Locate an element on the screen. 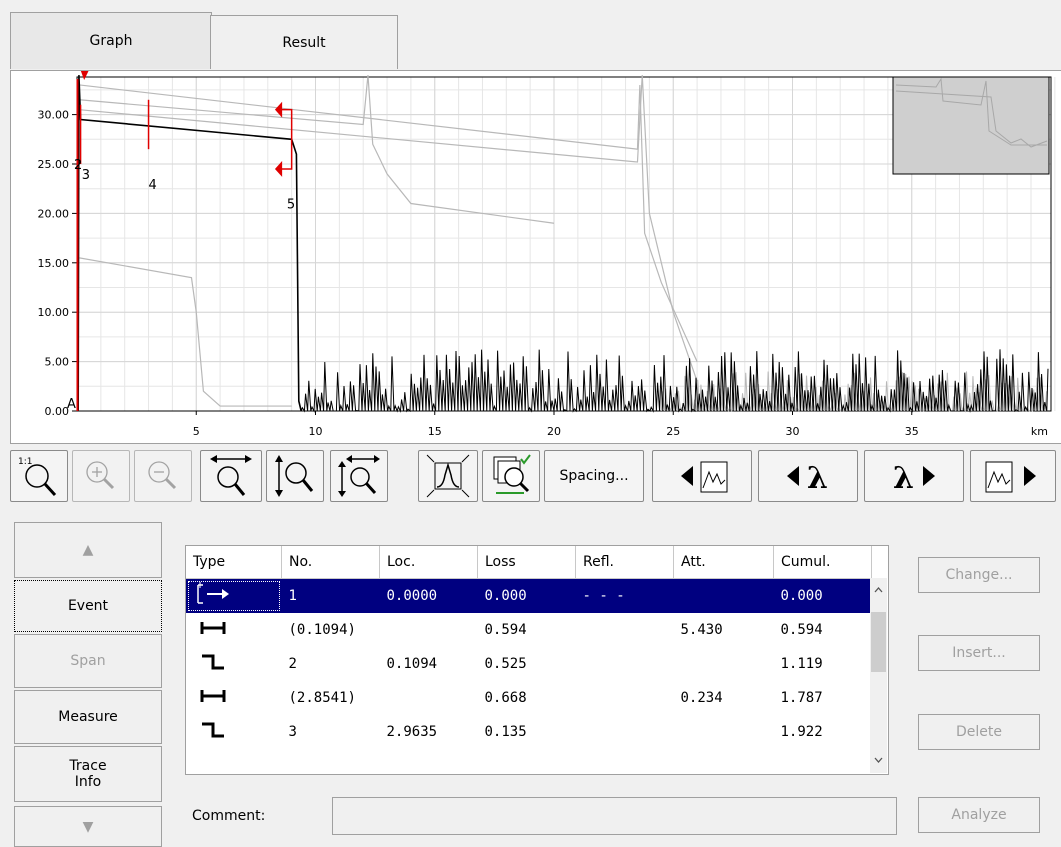 This screenshot has width=1061, height=847. table-header-row: Type No. Loc. Loss Refl. Att. Cumul. is located at coordinates (529, 562).